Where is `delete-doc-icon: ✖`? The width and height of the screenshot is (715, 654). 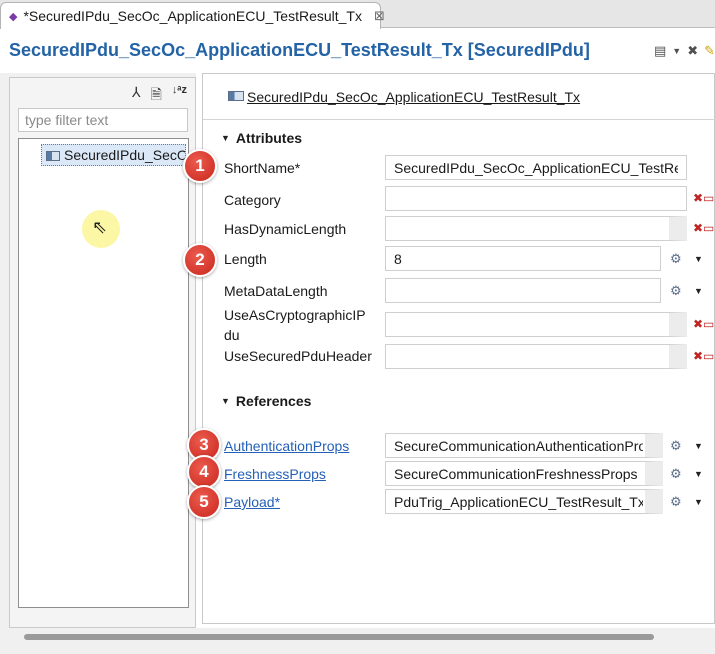 delete-doc-icon: ✖ is located at coordinates (692, 51).